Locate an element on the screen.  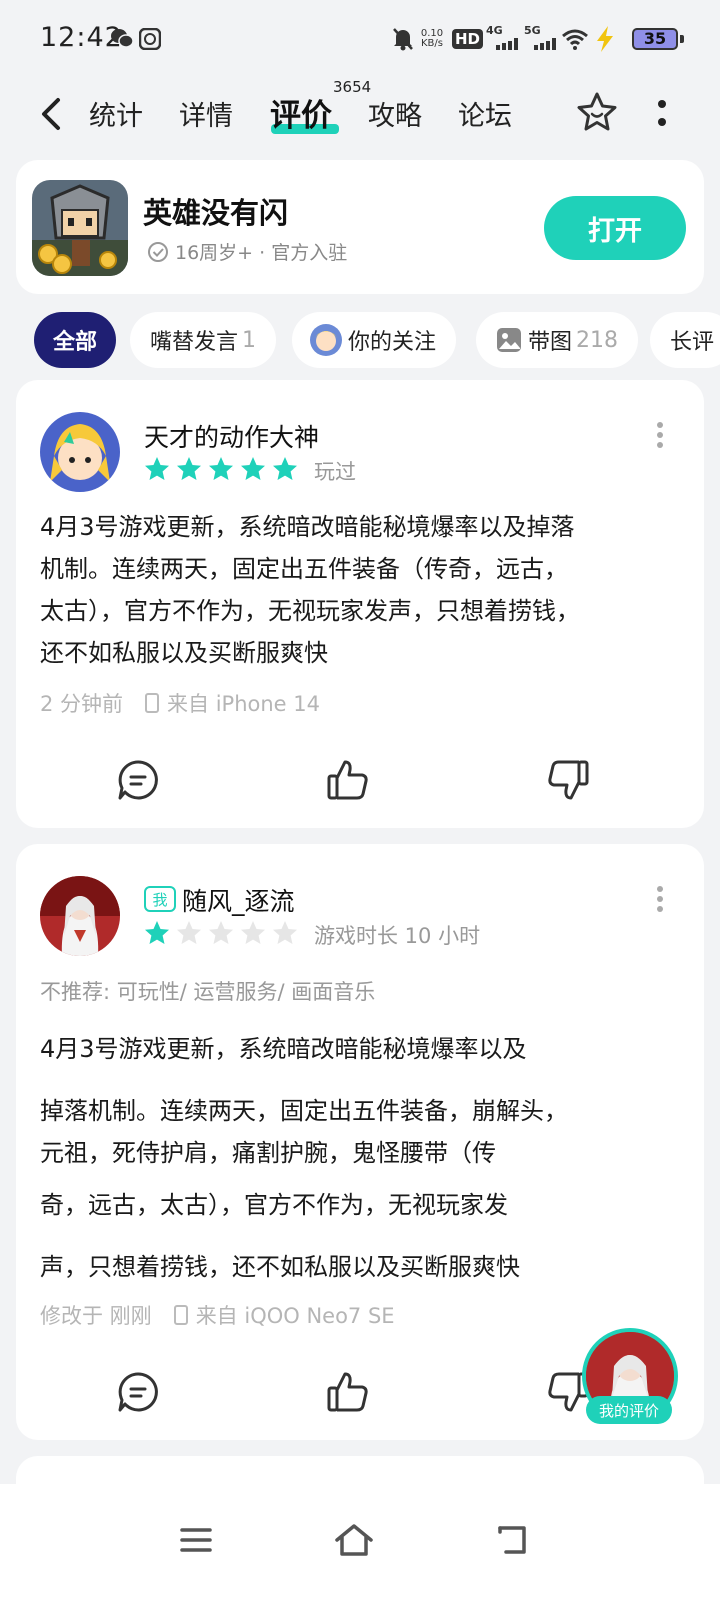
filter-with-images: 带图 218 is located at coordinates (557, 340).